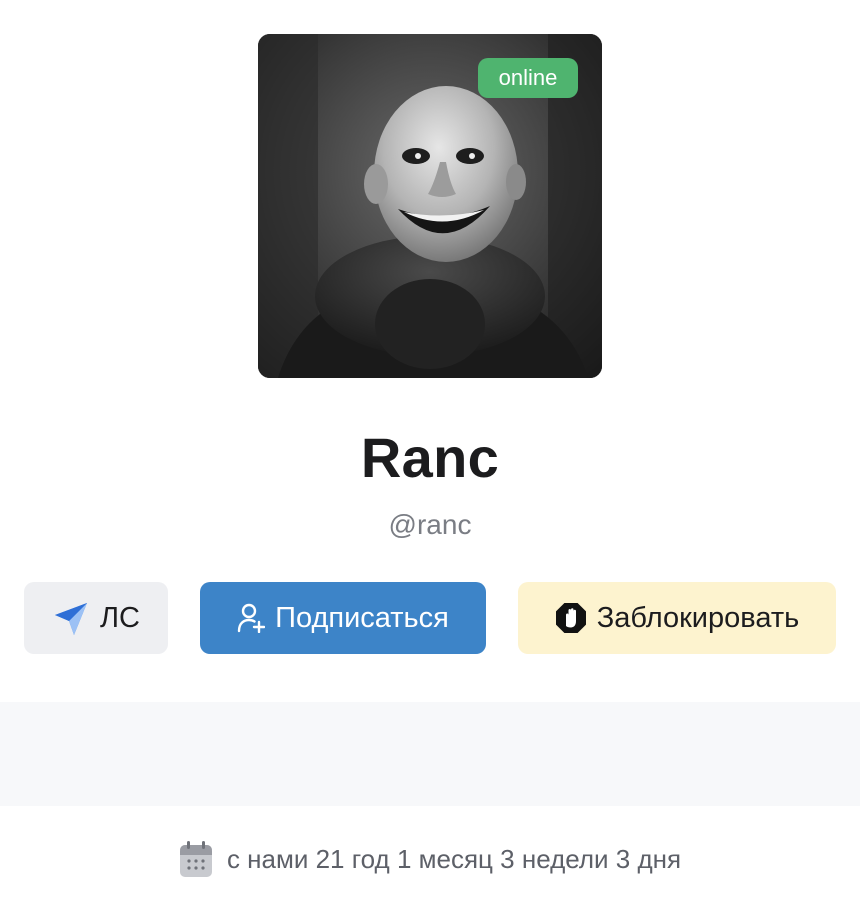 Image resolution: width=860 pixels, height=914 pixels. Describe the element at coordinates (120, 617) in the screenshot. I see `pm-button-label: ЛС` at that location.